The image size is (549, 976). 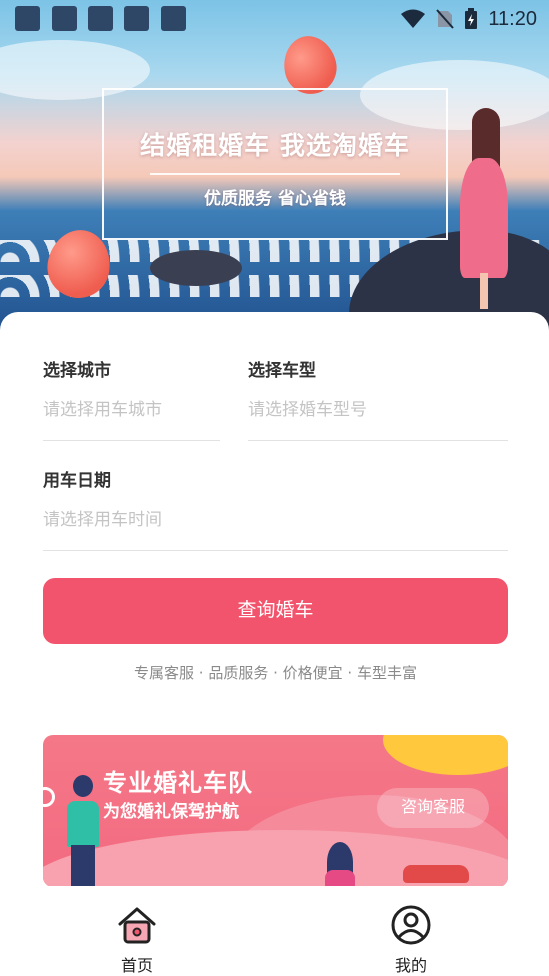 I want to click on no-sim-icon, so click(x=445, y=19).